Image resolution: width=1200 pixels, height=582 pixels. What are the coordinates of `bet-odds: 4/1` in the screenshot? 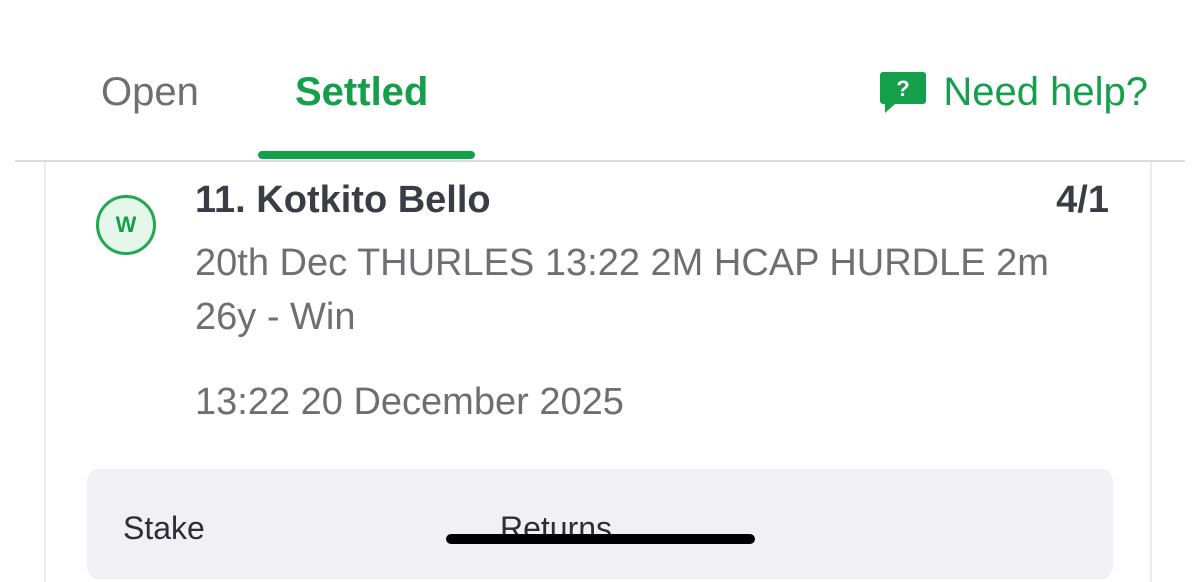 It's located at (1082, 200).